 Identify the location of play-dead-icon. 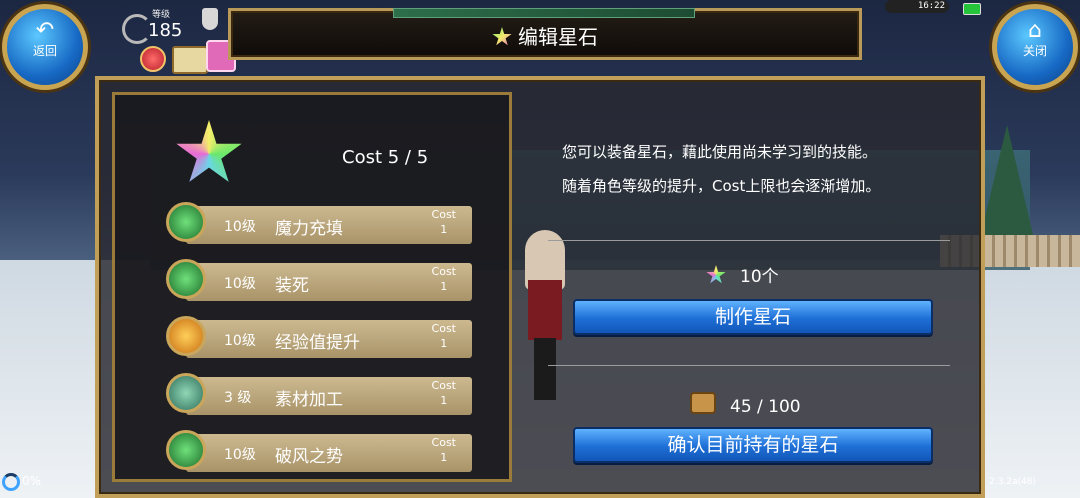
(186, 279).